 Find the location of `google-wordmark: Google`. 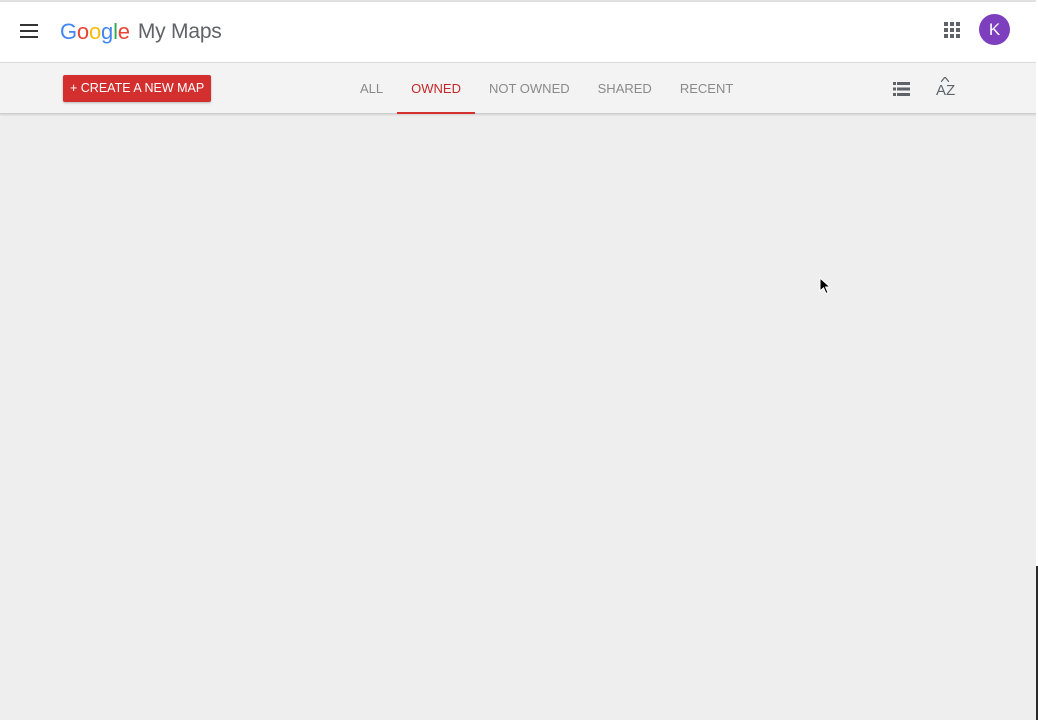

google-wordmark: Google is located at coordinates (95, 32).